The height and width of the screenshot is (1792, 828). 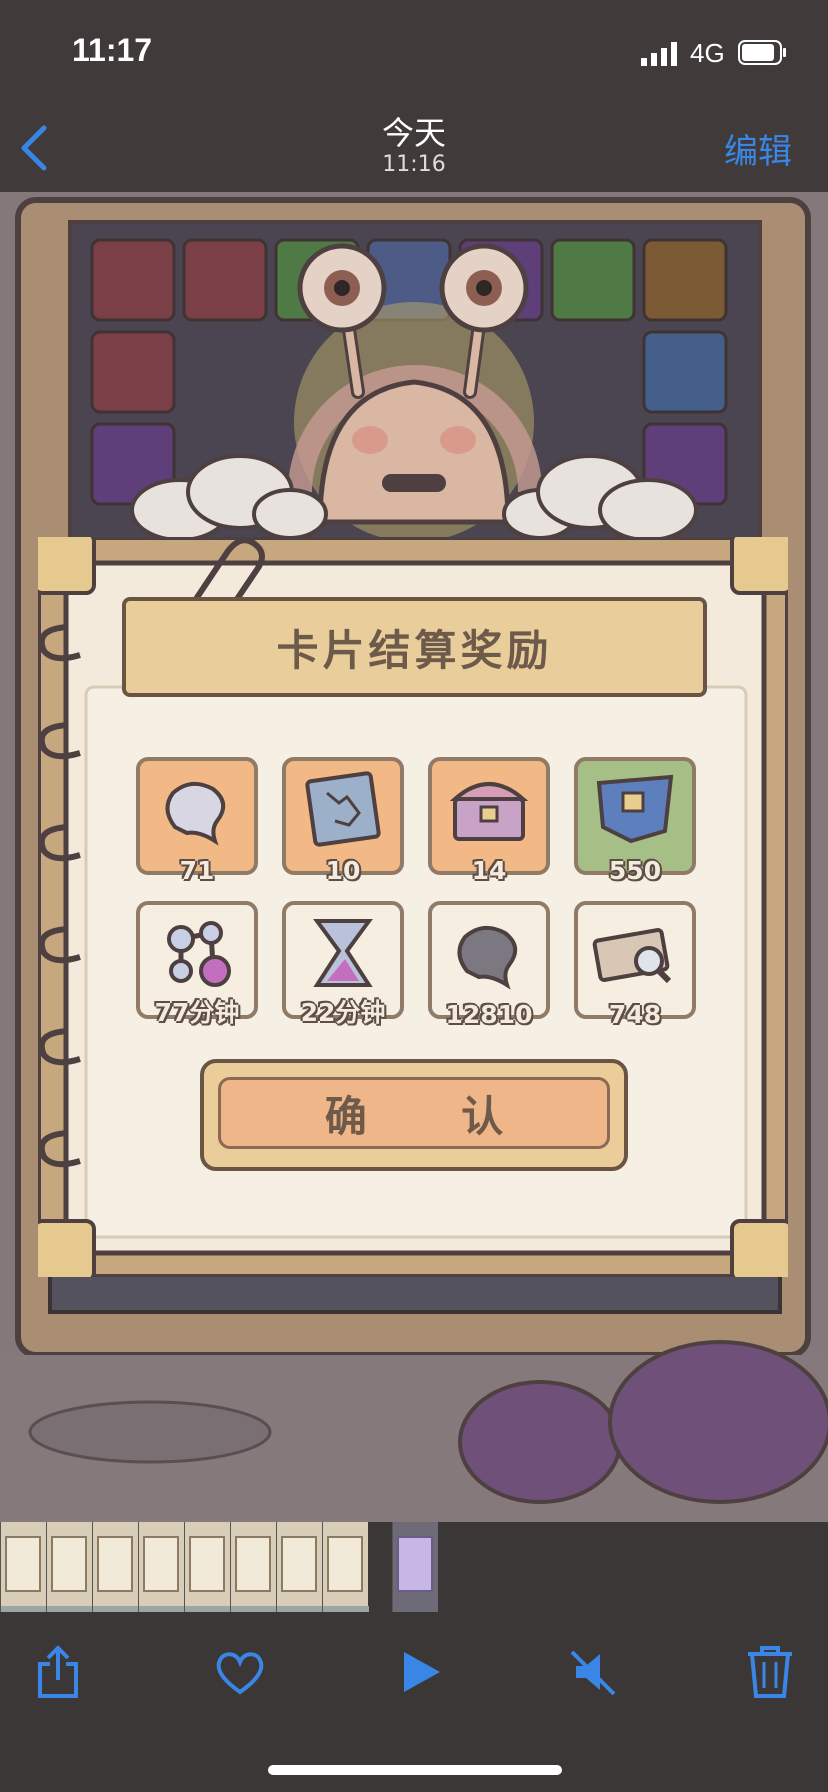 I want to click on reward-count: 748, so click(x=635, y=1014).